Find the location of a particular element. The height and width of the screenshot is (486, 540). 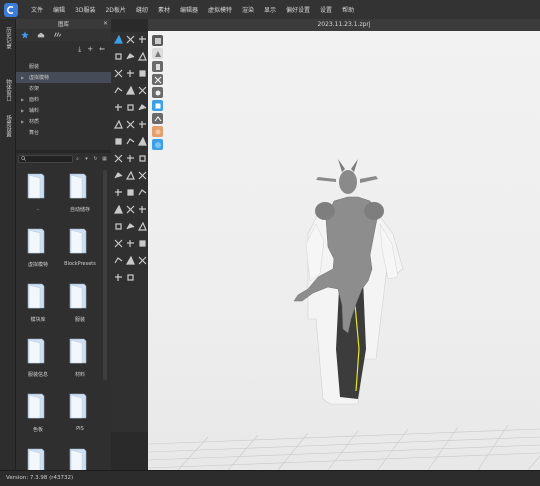

tree-item-trims: ▶ 辅料 is located at coordinates (63, 110).